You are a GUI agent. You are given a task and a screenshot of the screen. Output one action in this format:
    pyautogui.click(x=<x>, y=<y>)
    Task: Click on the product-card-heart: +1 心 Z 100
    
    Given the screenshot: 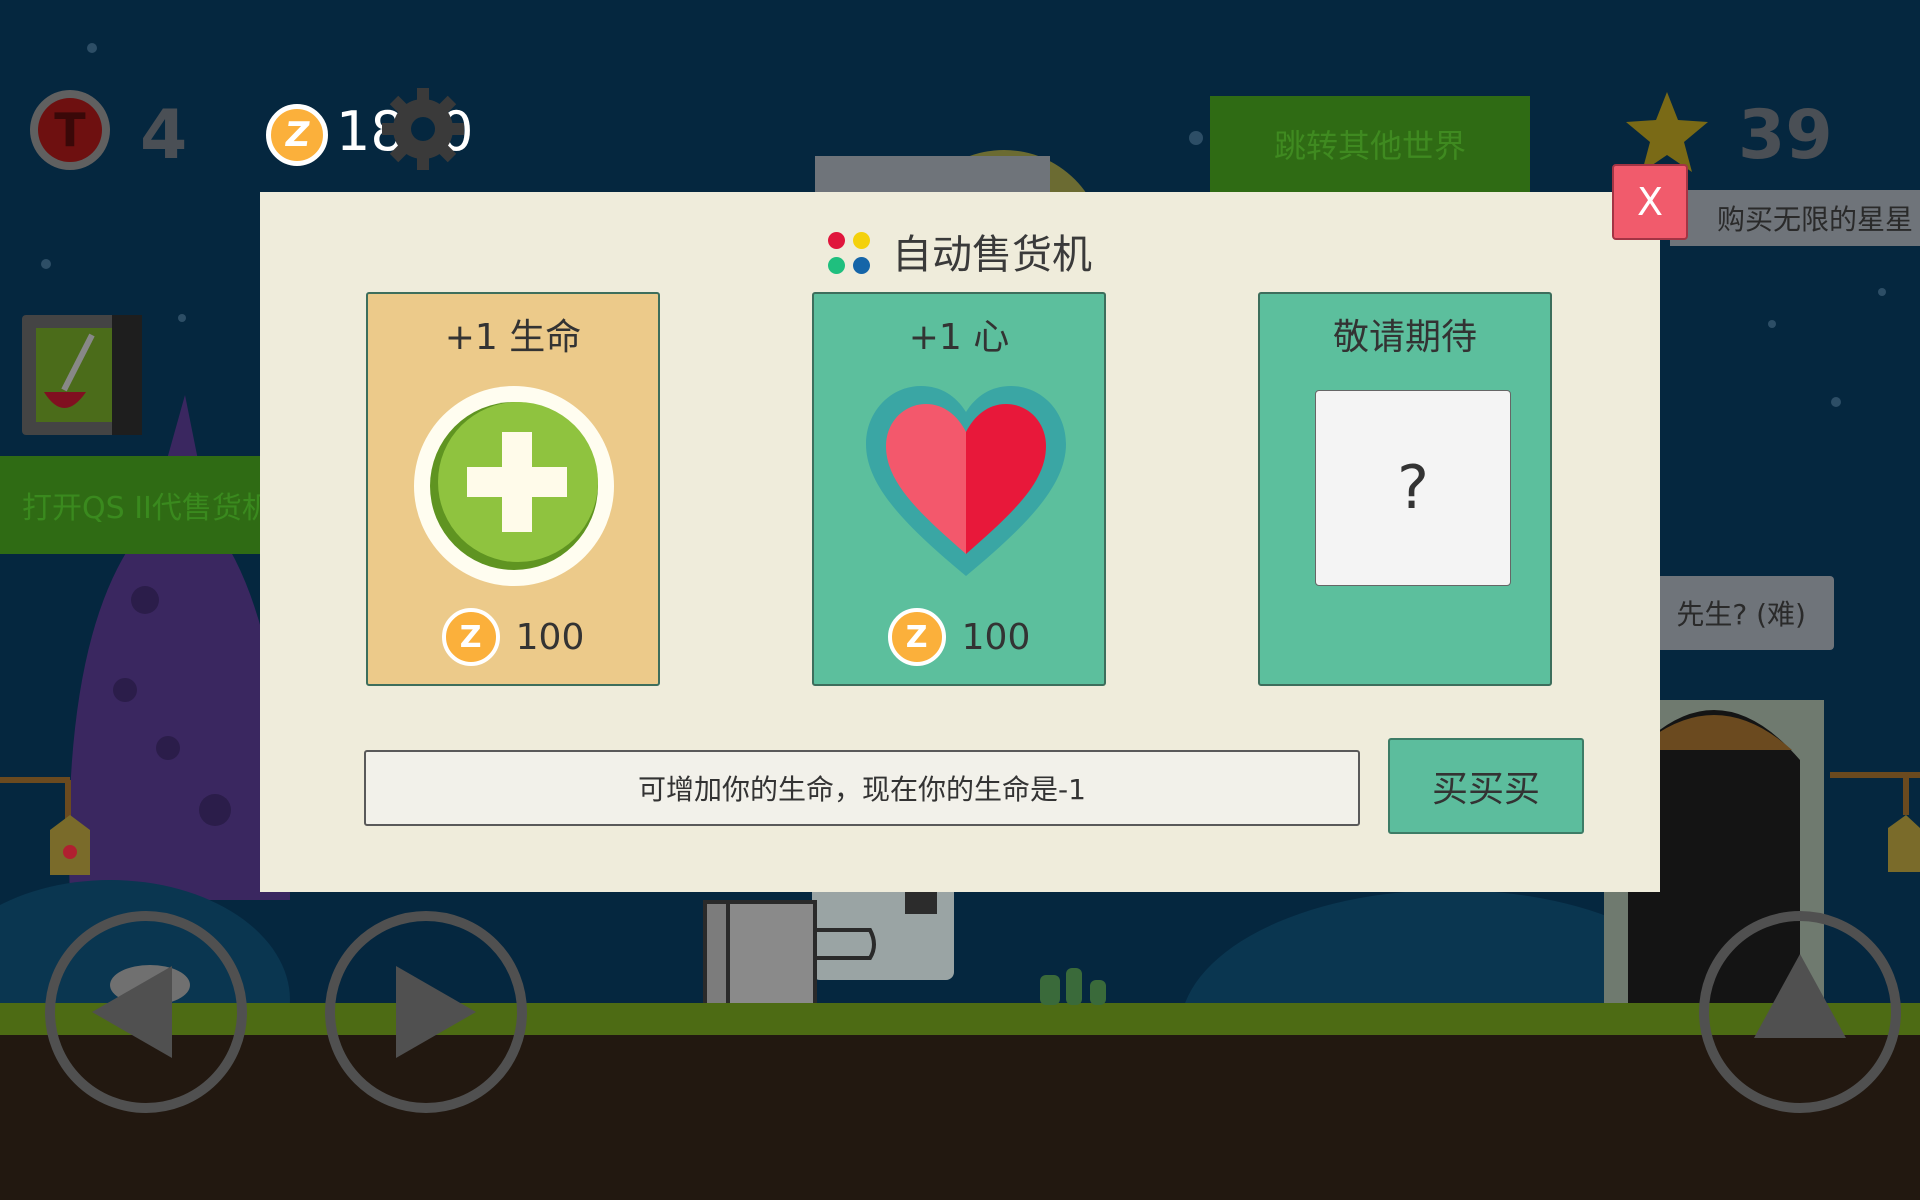 What is the action you would take?
    pyautogui.click(x=959, y=489)
    